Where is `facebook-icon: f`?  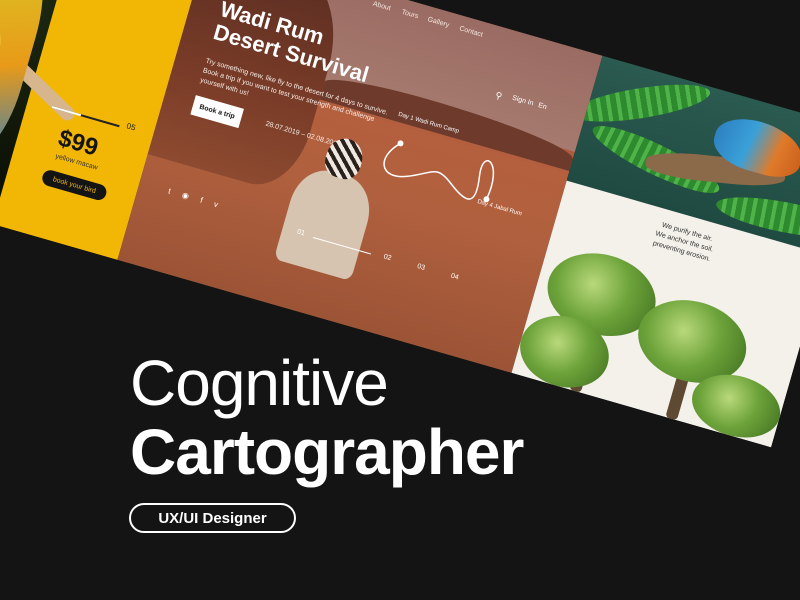 facebook-icon: f is located at coordinates (201, 200).